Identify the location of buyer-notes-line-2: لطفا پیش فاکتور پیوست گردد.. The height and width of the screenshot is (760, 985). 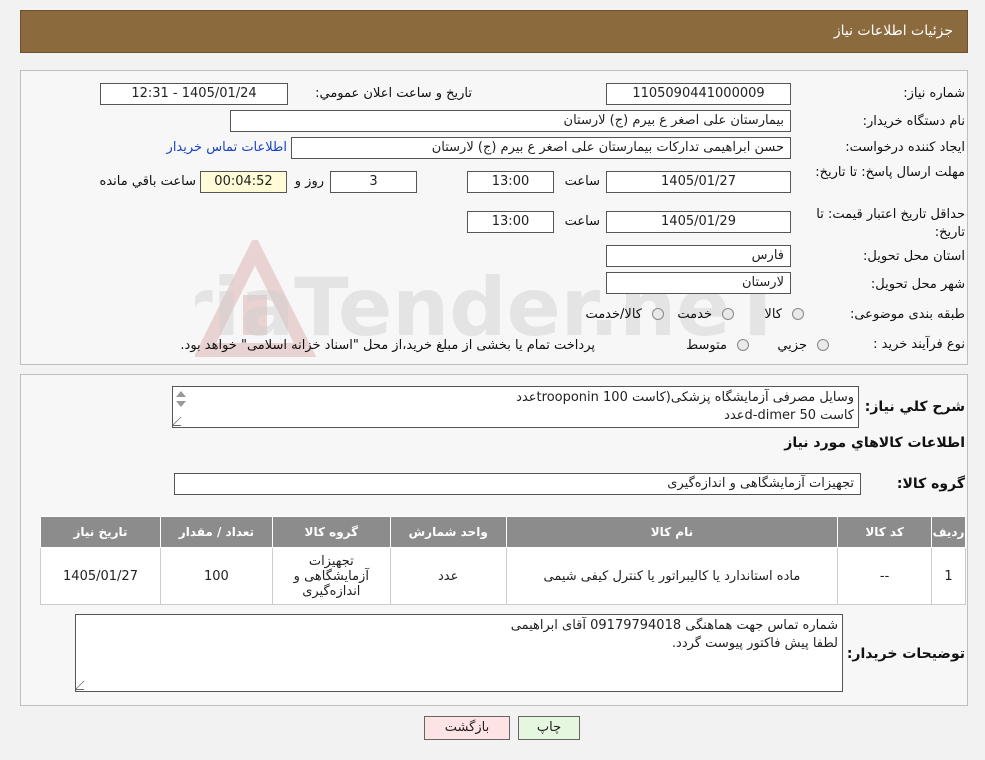
(754, 643).